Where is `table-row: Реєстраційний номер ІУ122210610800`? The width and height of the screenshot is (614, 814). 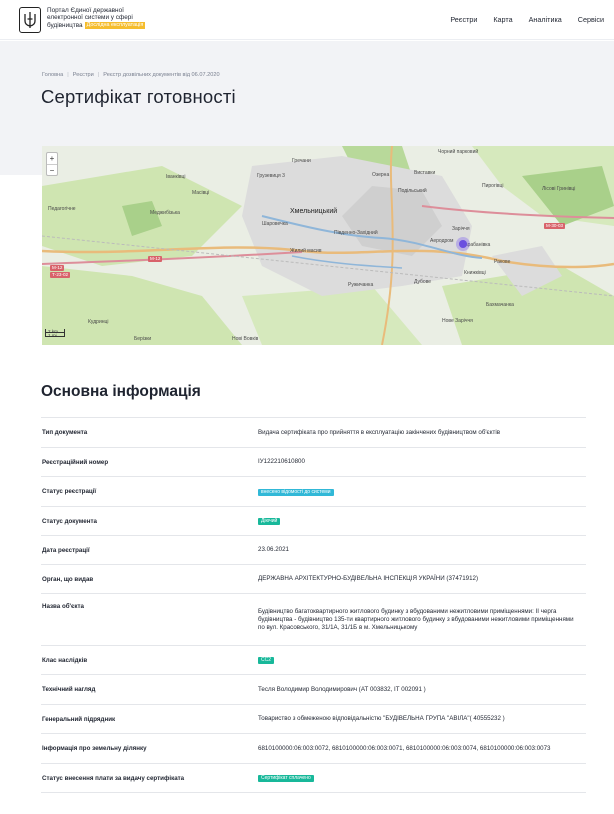 table-row: Реєстраційний номер ІУ122210610800 is located at coordinates (313, 462).